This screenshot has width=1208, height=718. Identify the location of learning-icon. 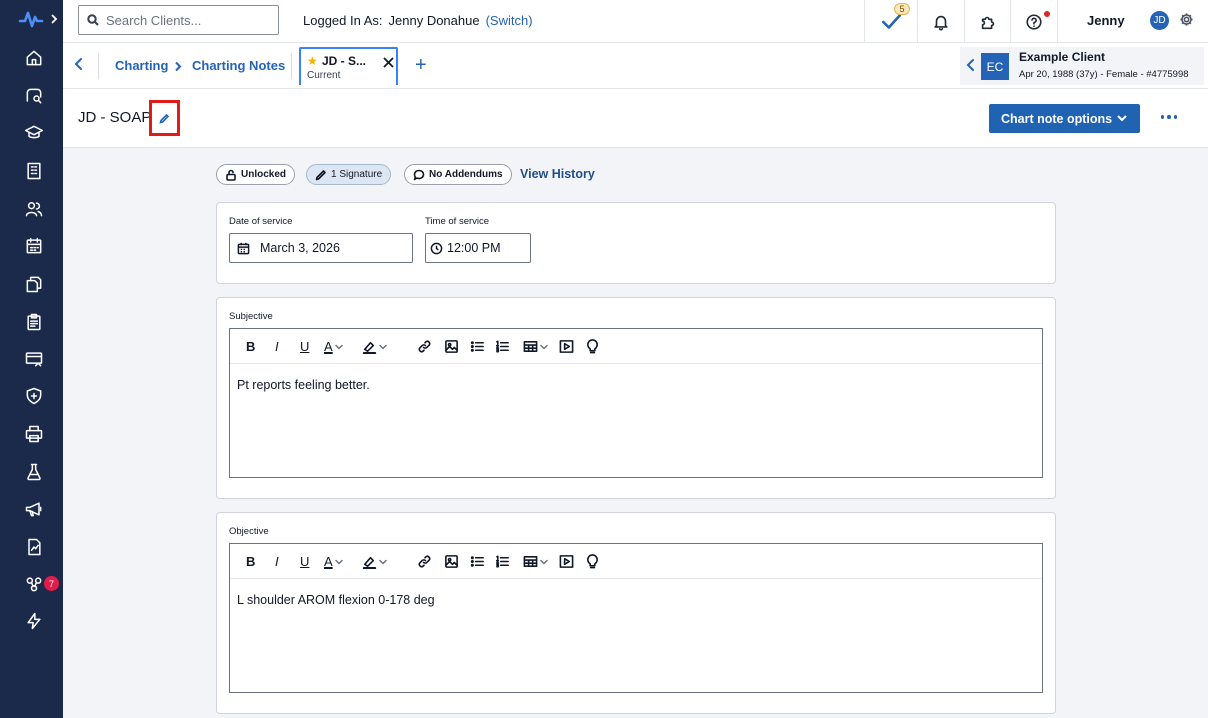
(34, 133).